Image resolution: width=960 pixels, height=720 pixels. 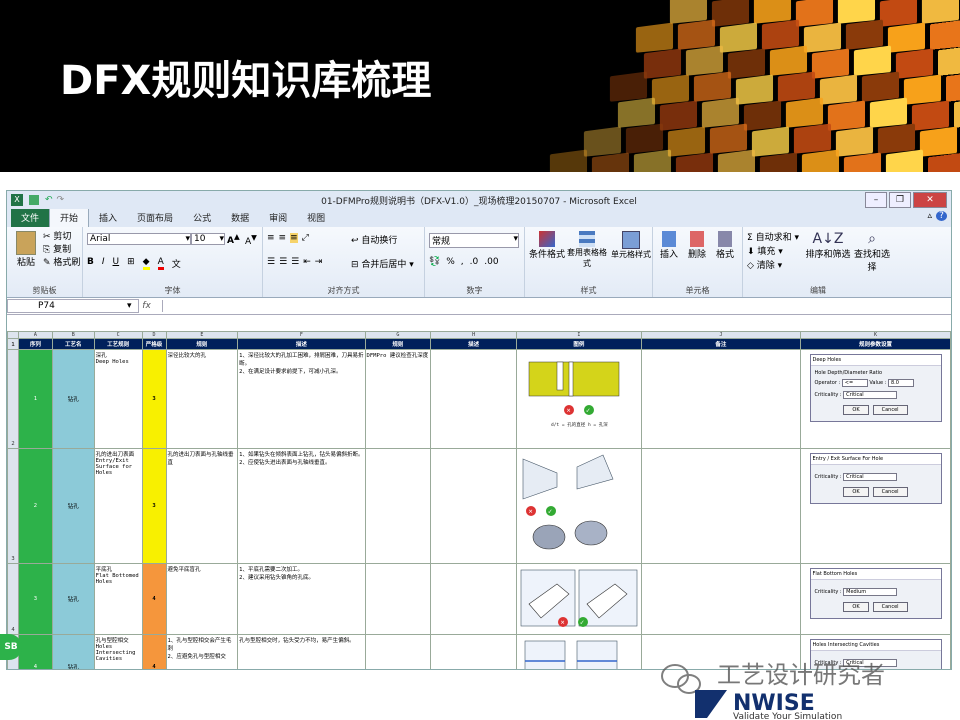 What do you see at coordinates (26, 249) in the screenshot?
I see `paste-button: 粘贴` at bounding box center [26, 249].